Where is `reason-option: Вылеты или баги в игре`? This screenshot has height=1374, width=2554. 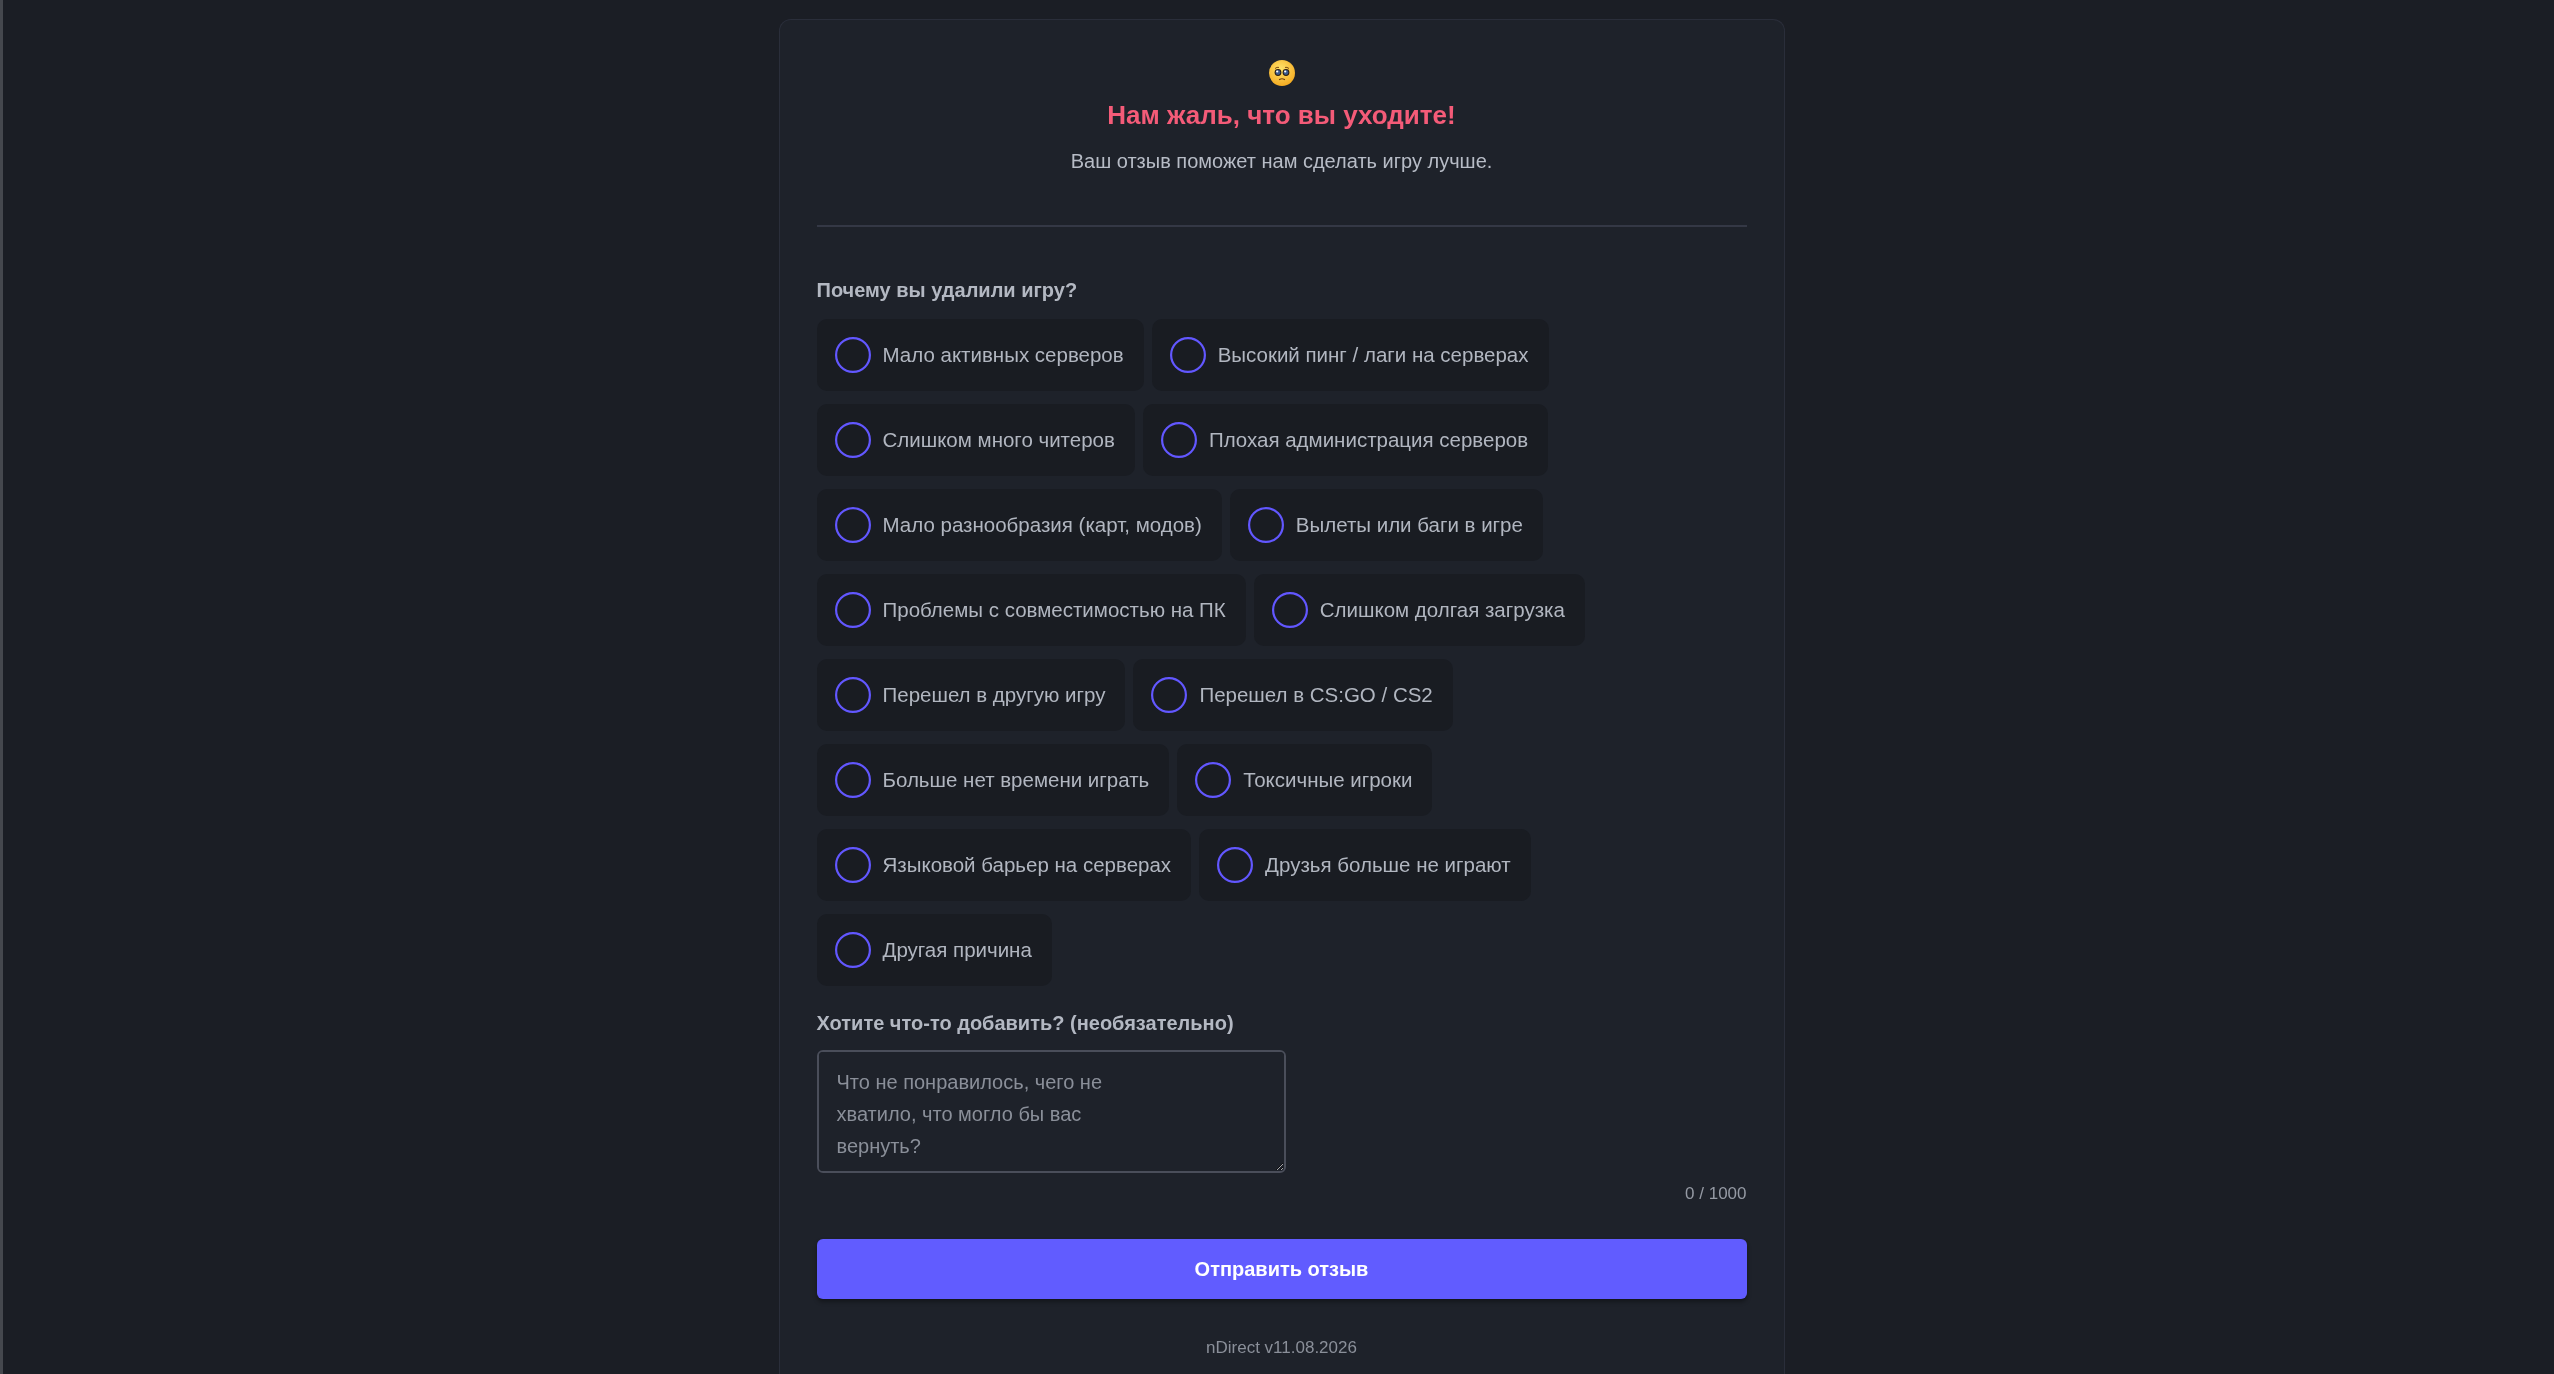
reason-option: Вылеты или баги в игре is located at coordinates (1386, 525).